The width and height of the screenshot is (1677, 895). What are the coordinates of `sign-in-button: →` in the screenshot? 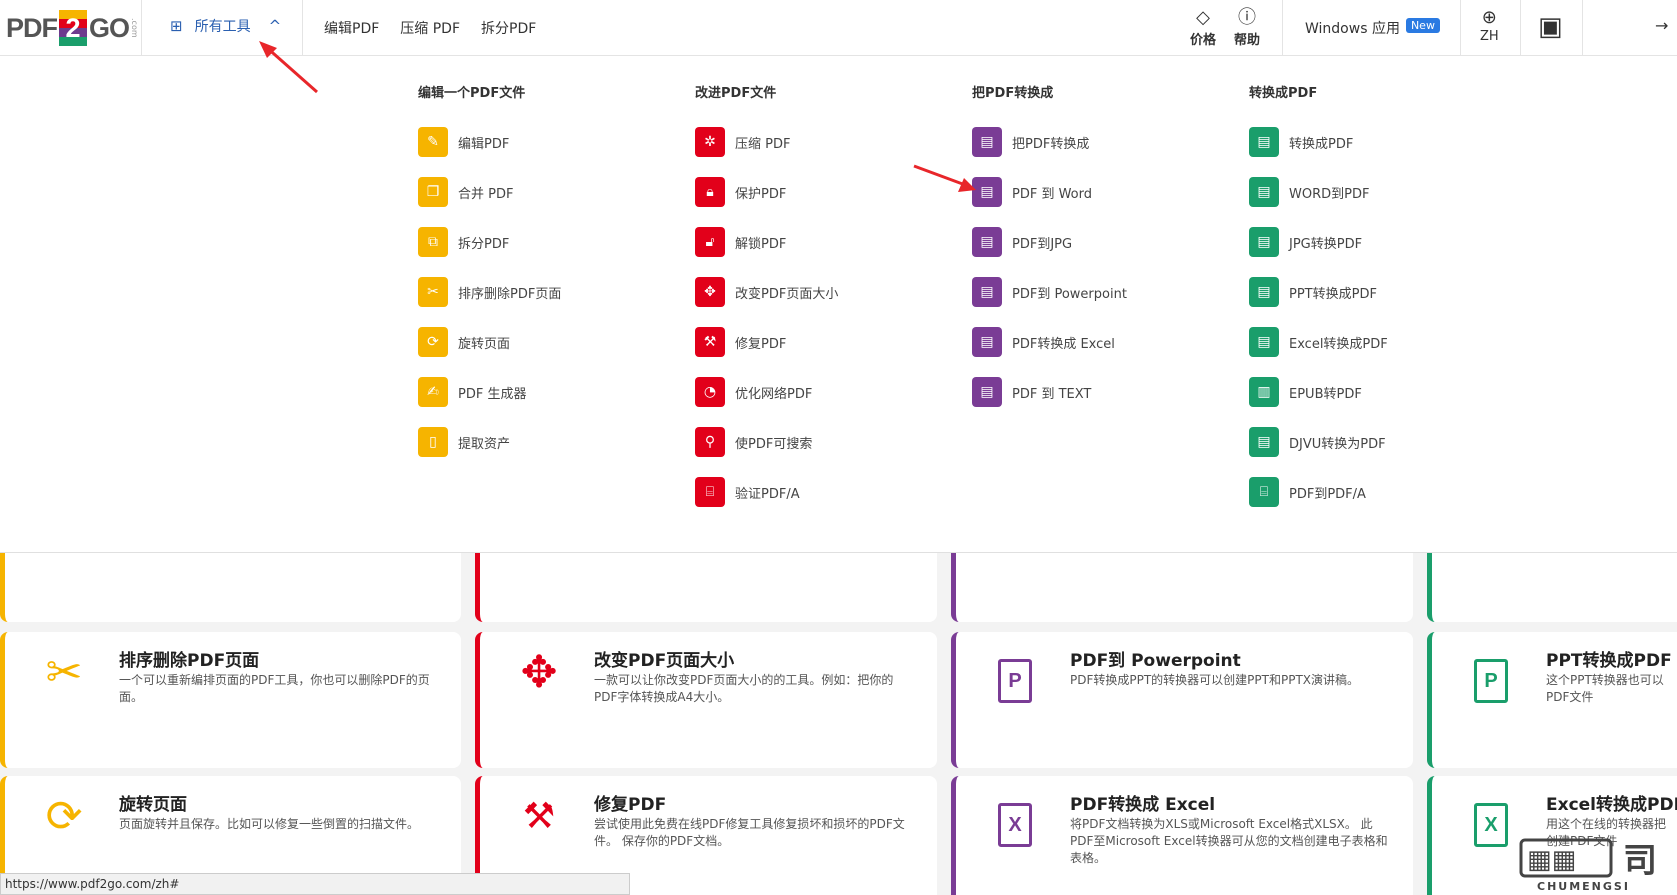 It's located at (1661, 25).